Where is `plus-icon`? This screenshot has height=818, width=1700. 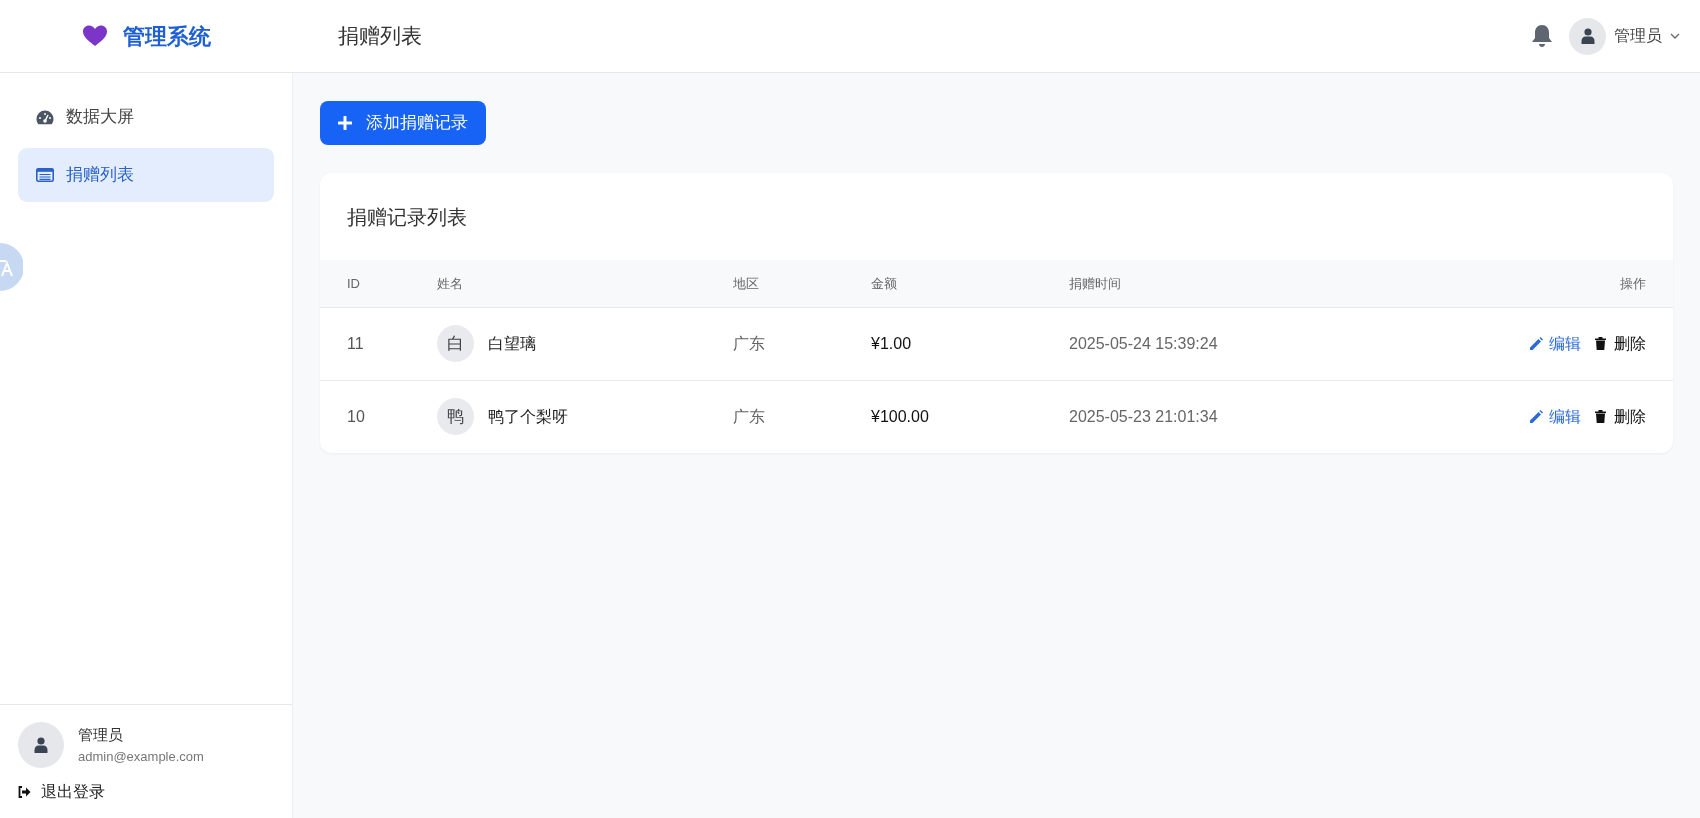 plus-icon is located at coordinates (345, 123).